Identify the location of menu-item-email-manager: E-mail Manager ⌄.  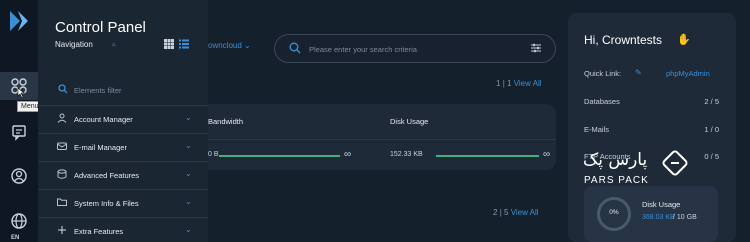
(123, 146).